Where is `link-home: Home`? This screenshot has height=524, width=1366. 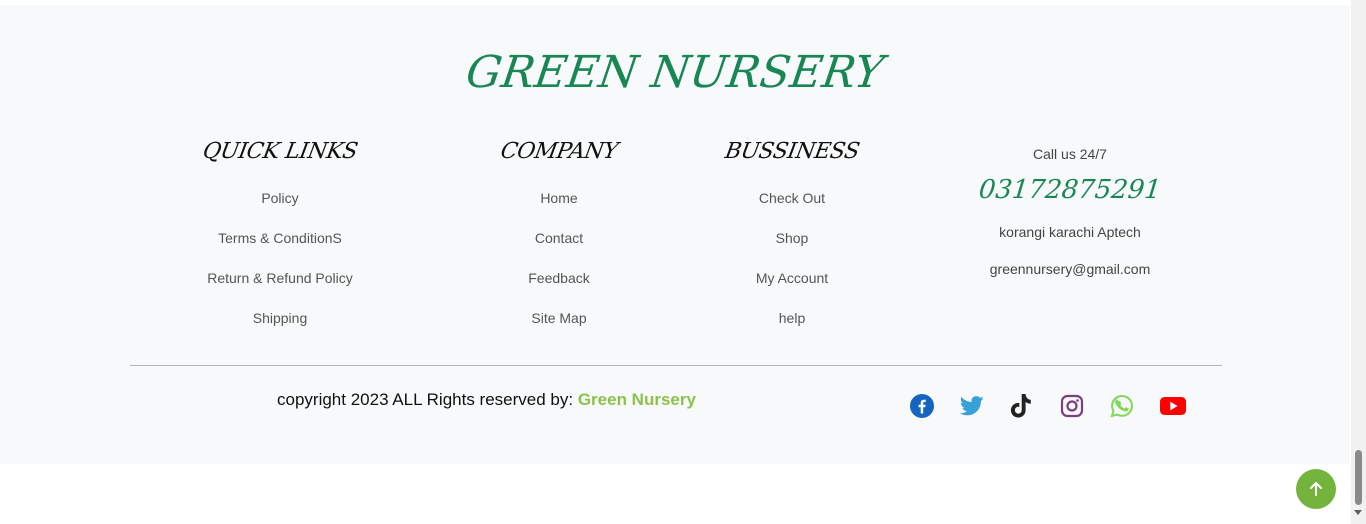 link-home: Home is located at coordinates (559, 207).